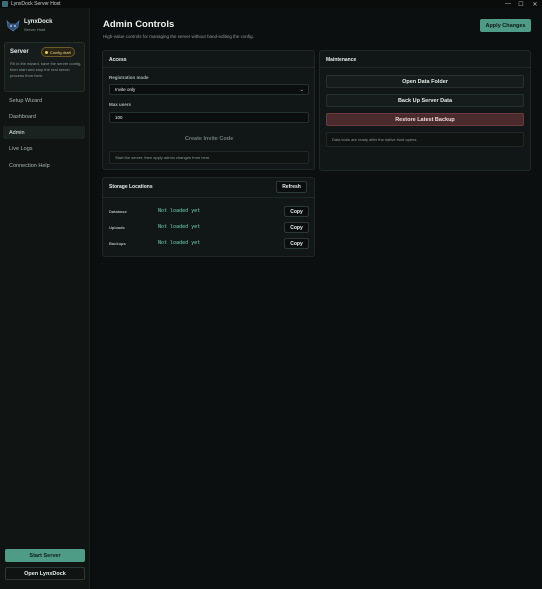  I want to click on max-users-label: Max users, so click(120, 104).